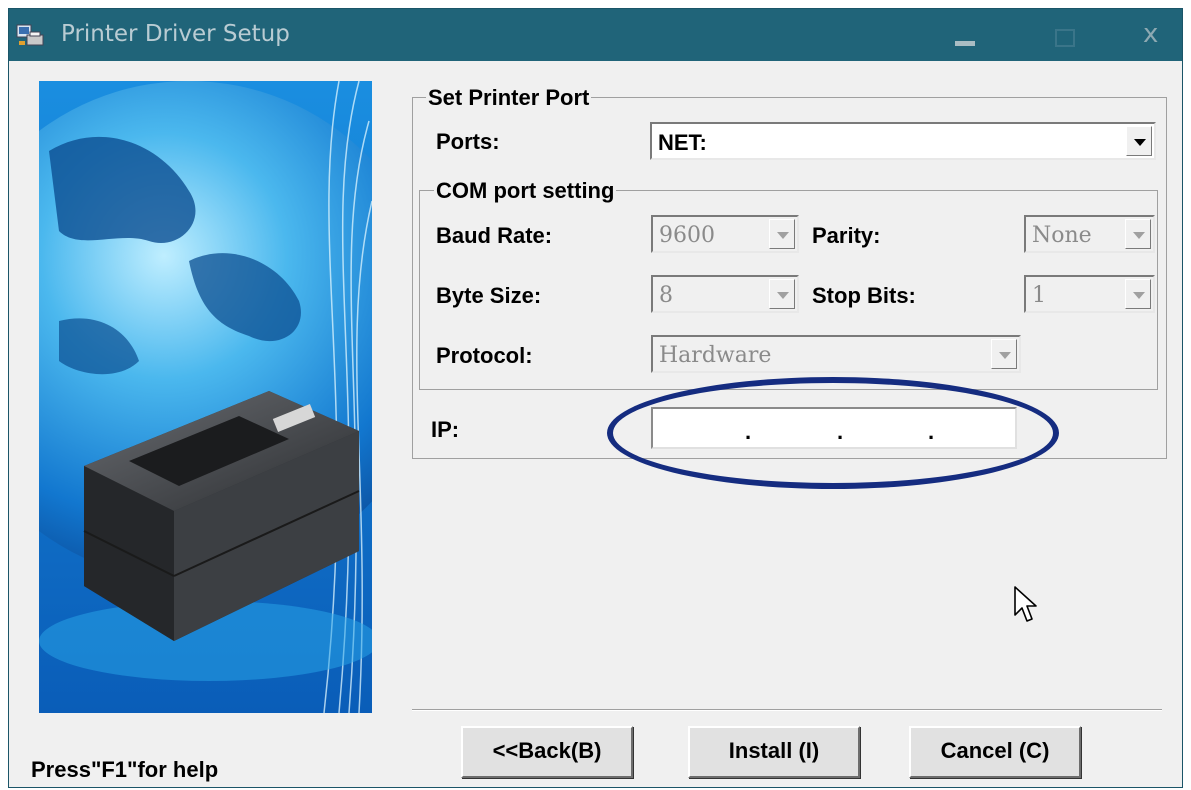 The image size is (1191, 790). What do you see at coordinates (489, 295) in the screenshot?
I see `byte-size-label: Byte Size:` at bounding box center [489, 295].